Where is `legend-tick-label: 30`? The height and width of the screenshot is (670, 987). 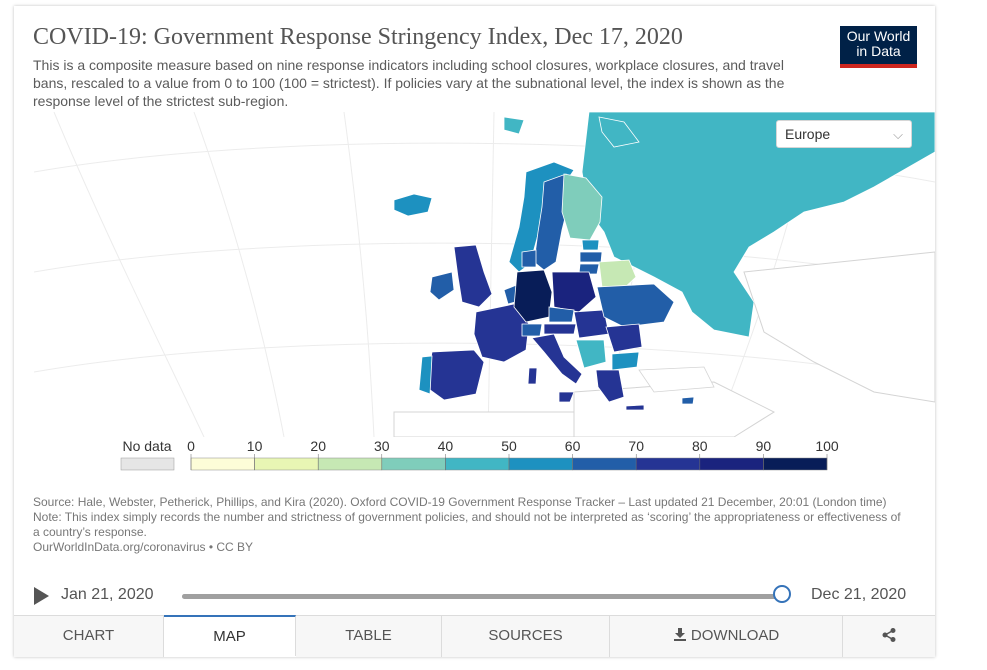
legend-tick-label: 30 is located at coordinates (382, 446).